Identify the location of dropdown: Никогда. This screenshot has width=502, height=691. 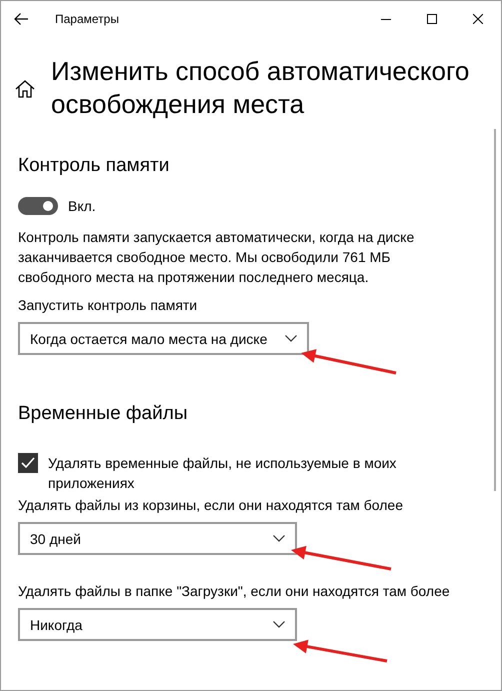
(157, 624).